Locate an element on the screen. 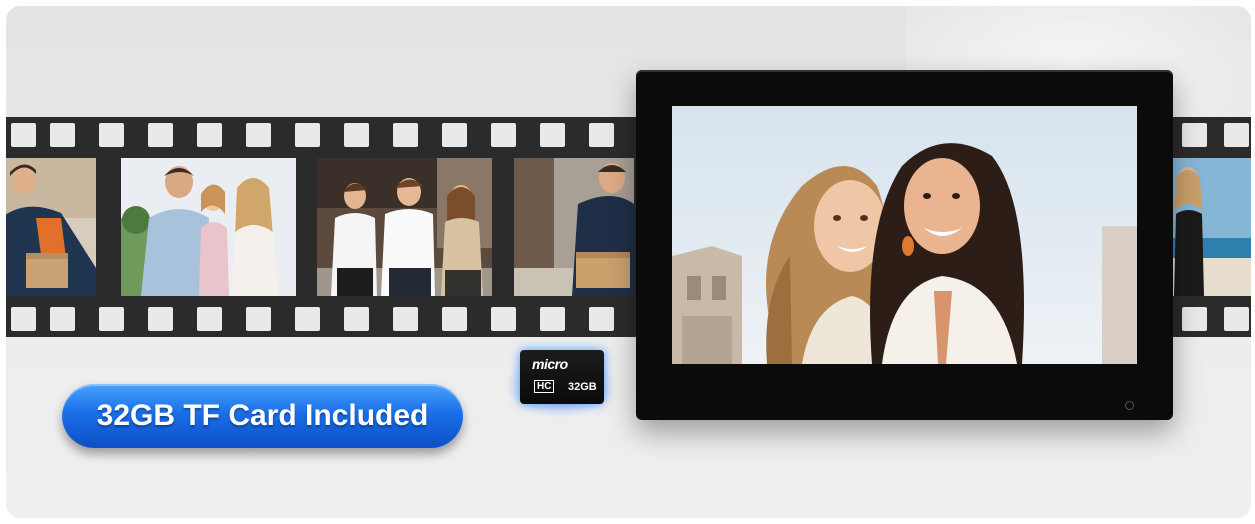 This screenshot has width=1255, height=524. sd-card-type: HC is located at coordinates (544, 386).